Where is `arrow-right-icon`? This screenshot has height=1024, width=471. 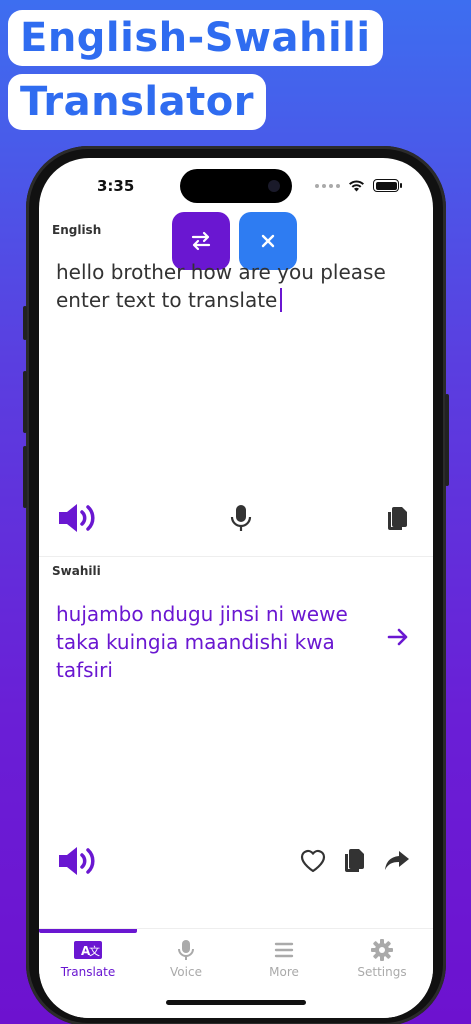 arrow-right-icon is located at coordinates (397, 637).